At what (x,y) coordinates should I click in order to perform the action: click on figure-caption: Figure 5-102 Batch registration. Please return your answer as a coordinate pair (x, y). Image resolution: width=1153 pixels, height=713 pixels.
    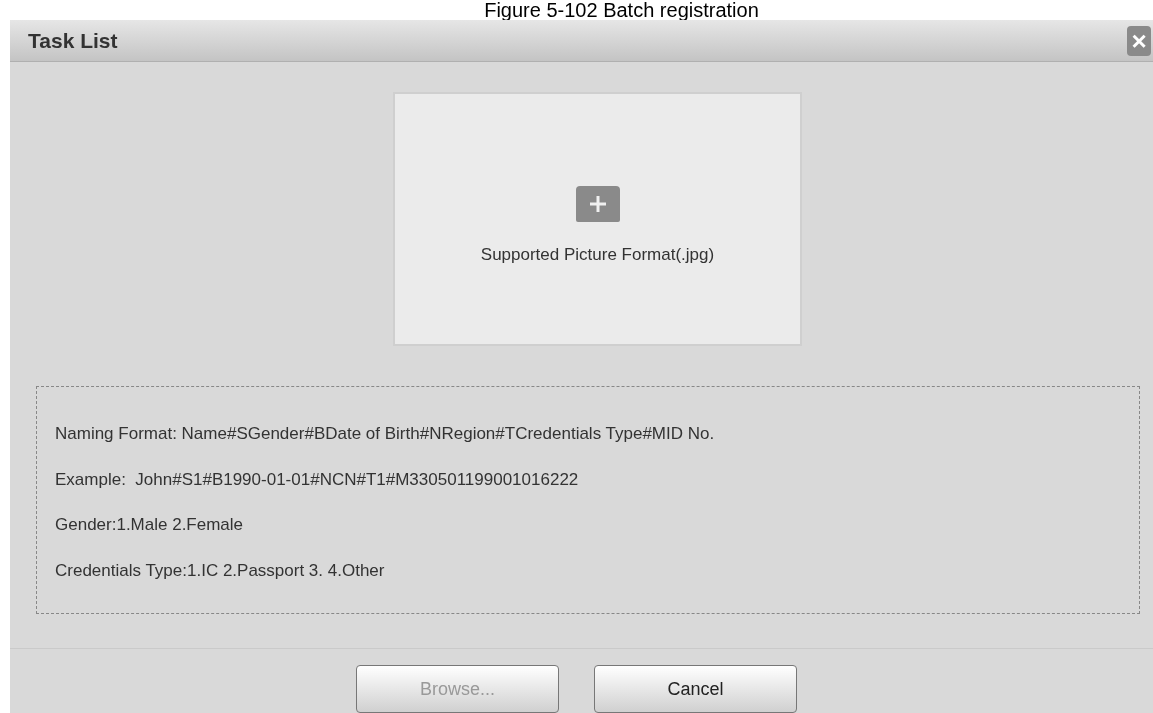
    Looking at the image, I should click on (621, 10).